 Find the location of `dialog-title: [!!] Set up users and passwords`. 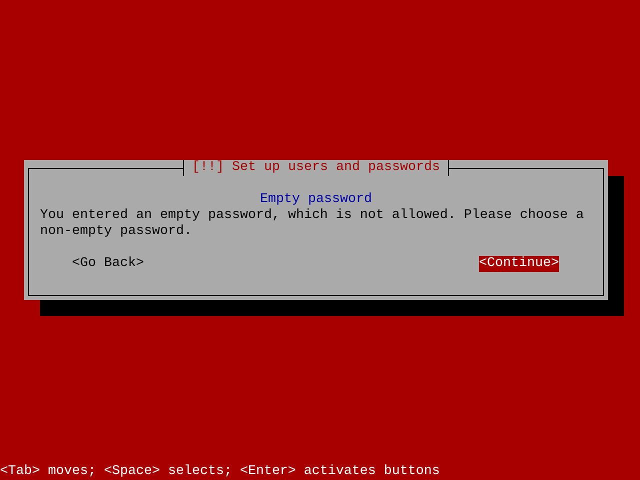

dialog-title: [!!] Set up users and passwords is located at coordinates (316, 168).